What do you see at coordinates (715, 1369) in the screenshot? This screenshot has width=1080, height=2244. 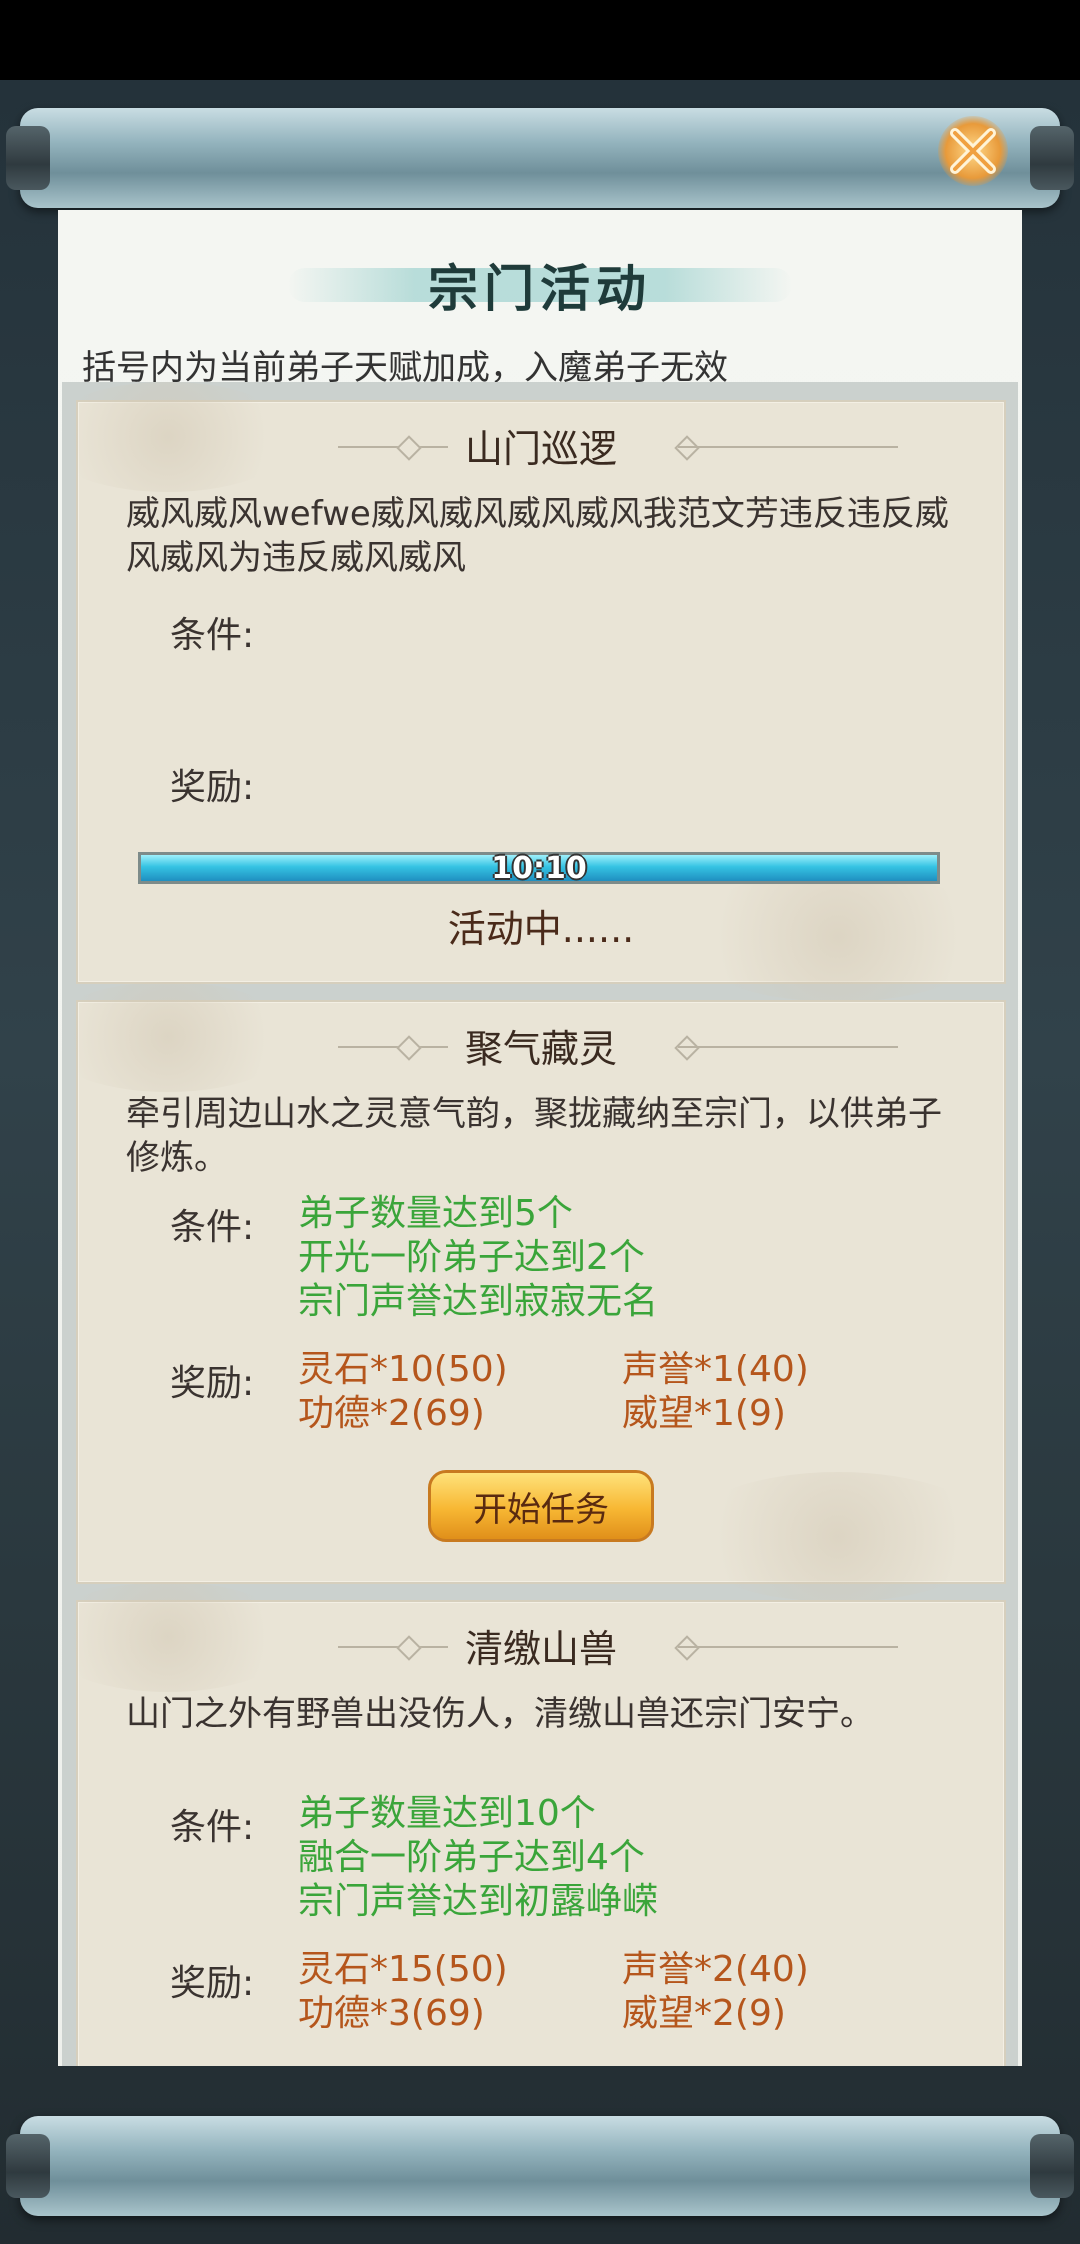 I see `reward-item: 声誉*1(40)` at bounding box center [715, 1369].